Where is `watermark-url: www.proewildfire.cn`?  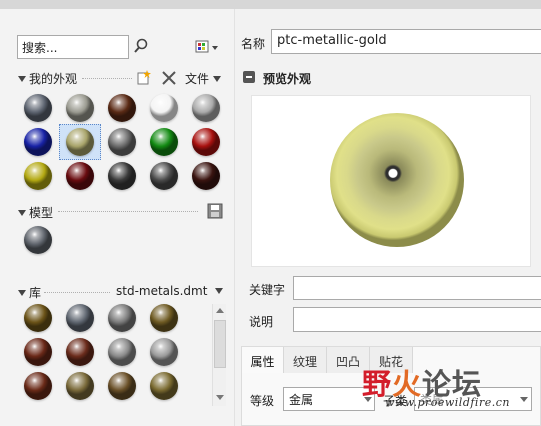 watermark-url: www.proewildfire.cn is located at coordinates (447, 402).